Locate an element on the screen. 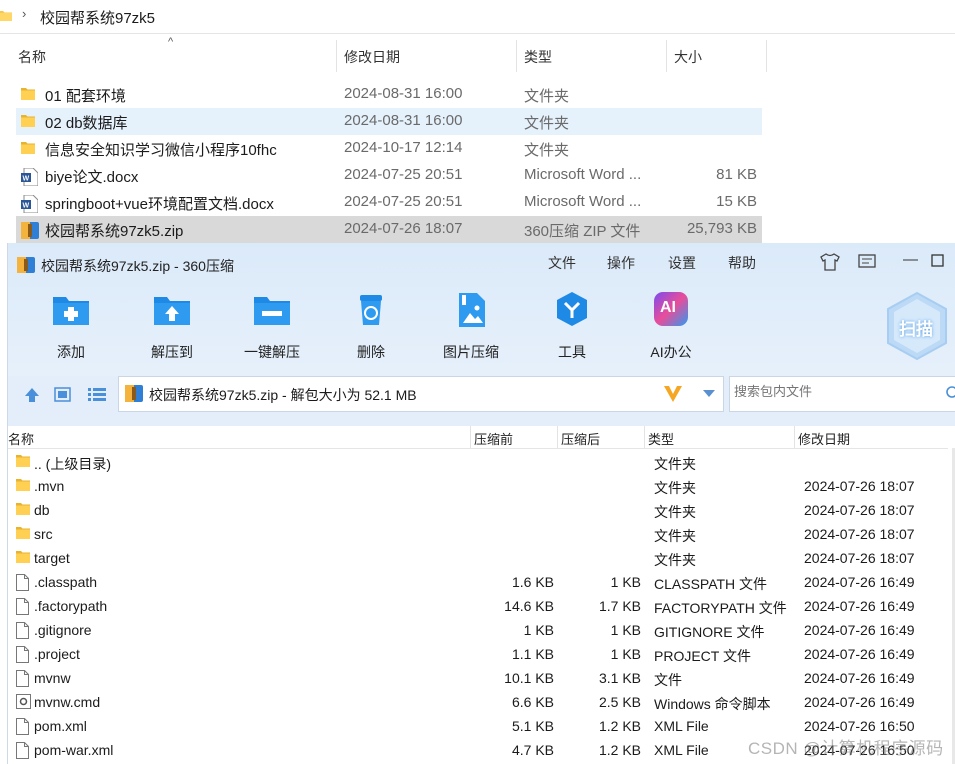 This screenshot has height=764, width=955. archive-path-field: 校园帮系统97zk5.zip - 解包大小为 52.1 MB is located at coordinates (421, 394).